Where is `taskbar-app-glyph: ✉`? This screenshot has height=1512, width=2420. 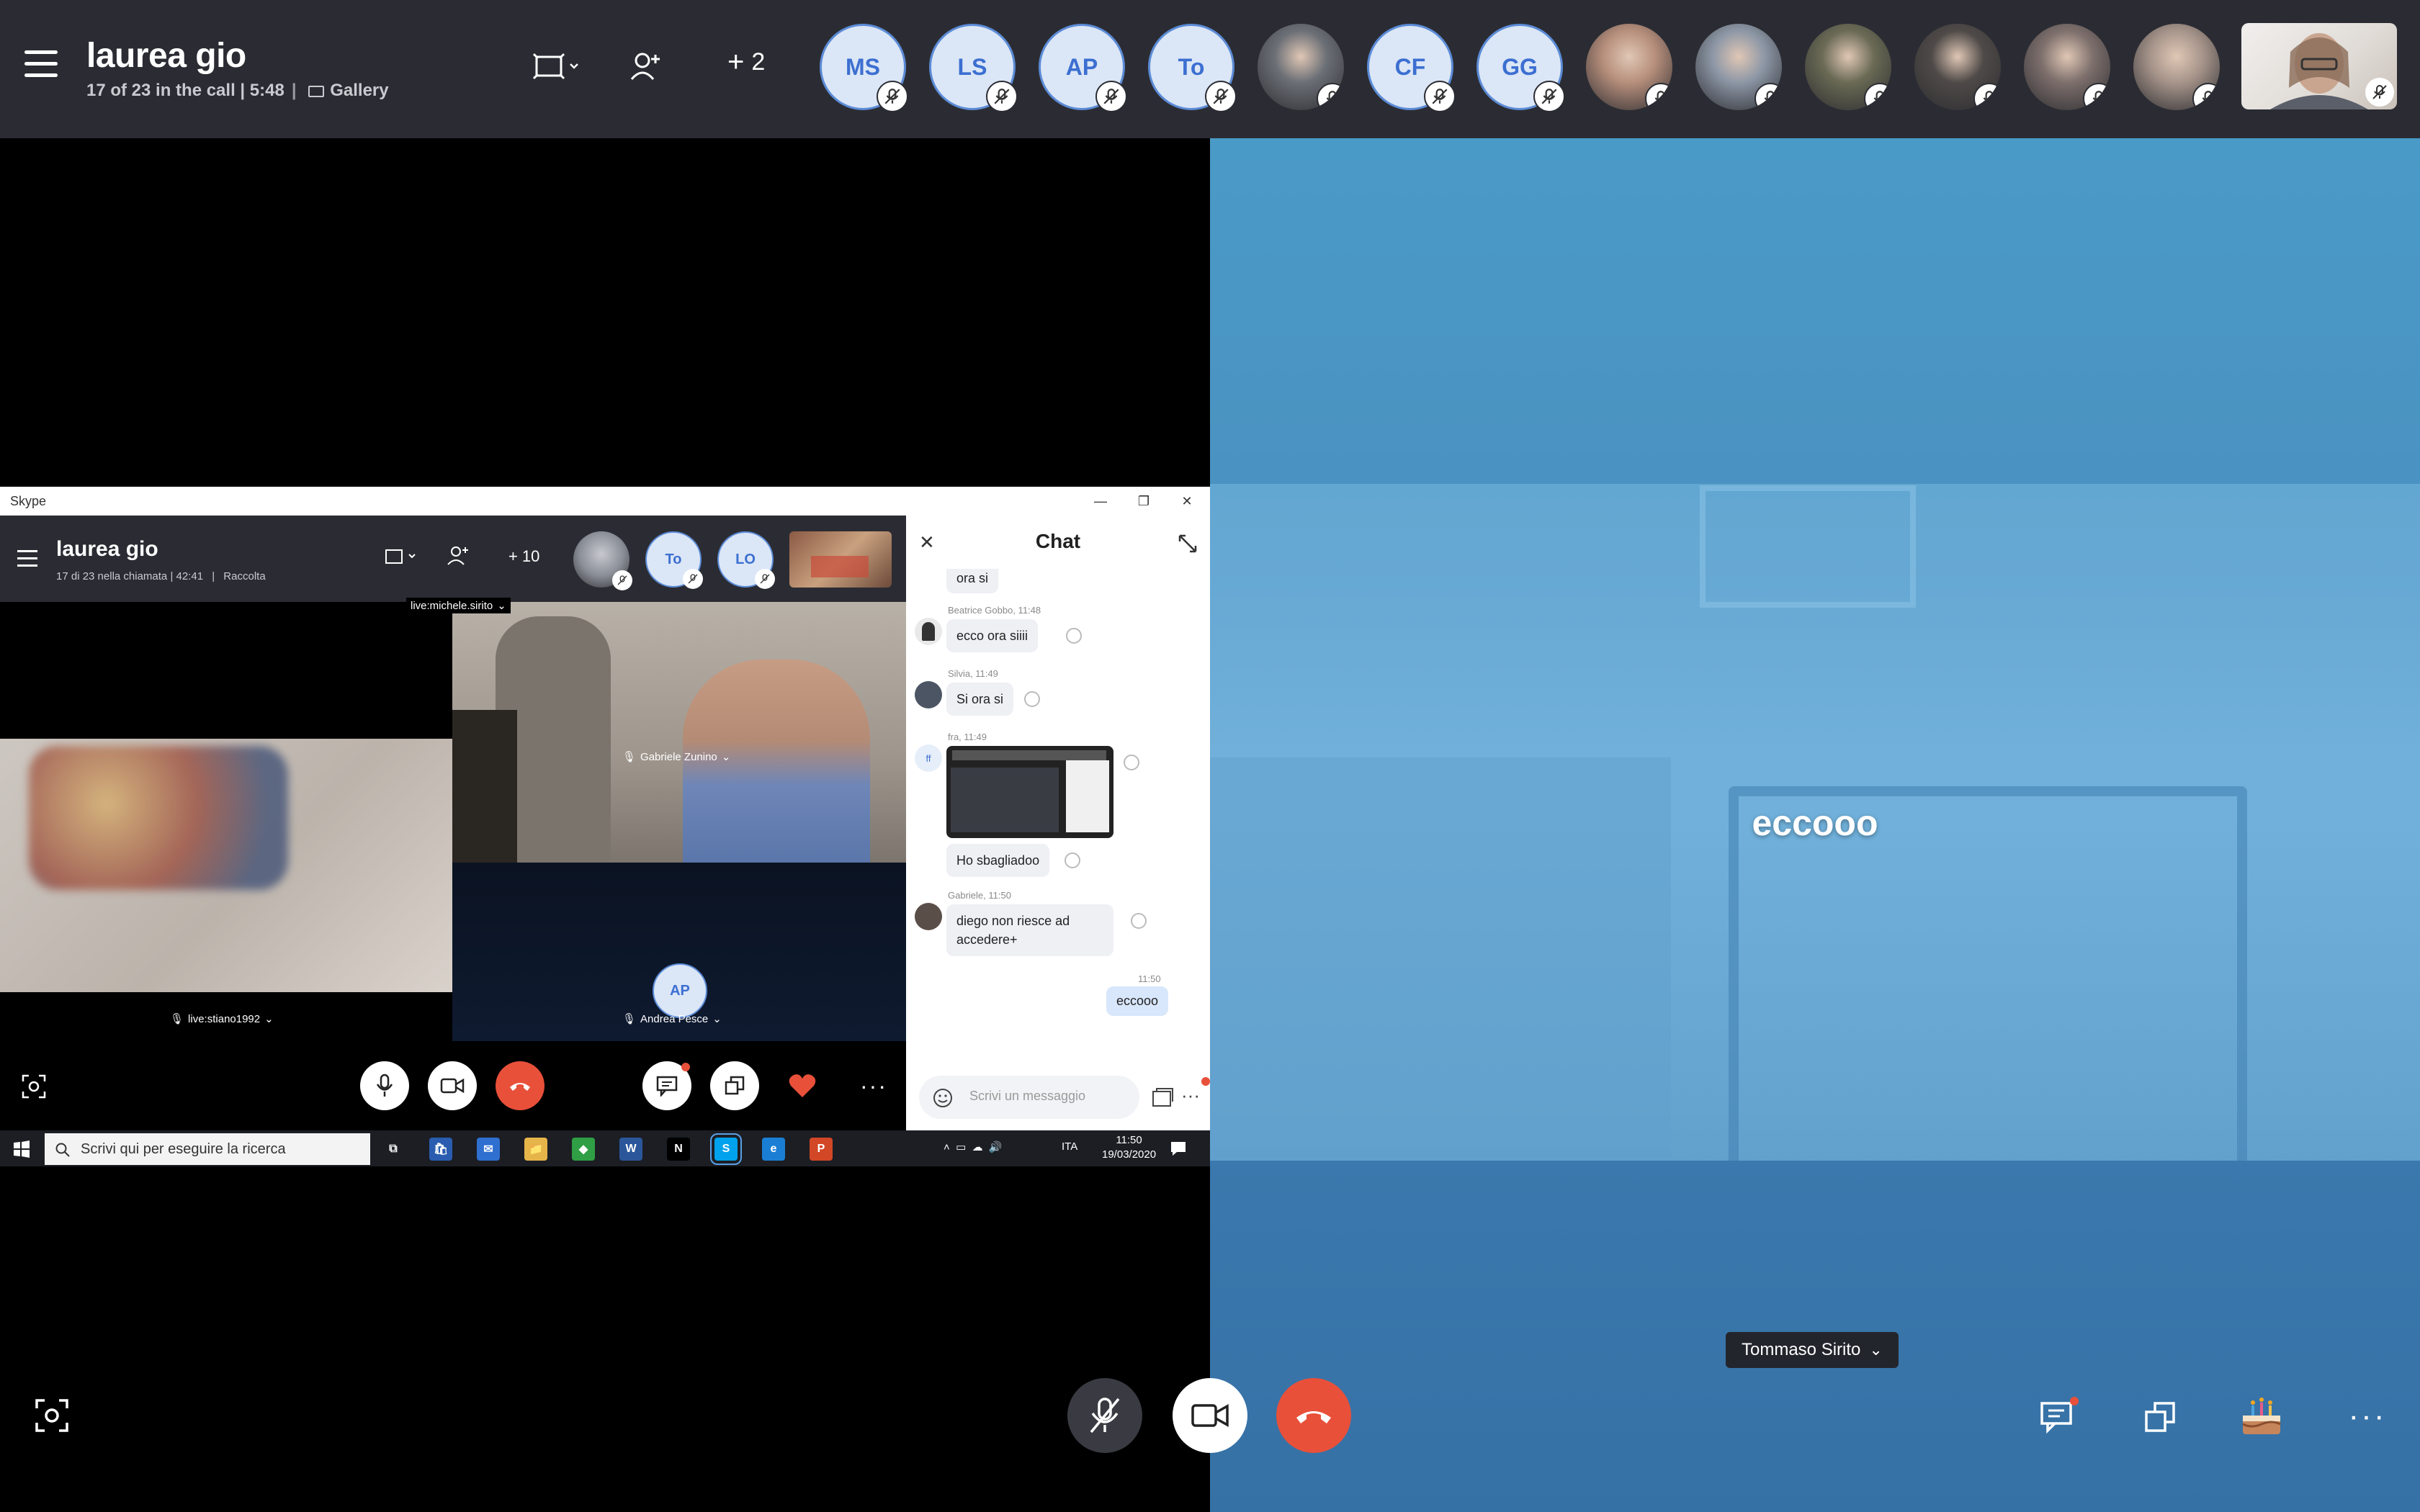
taskbar-app-glyph: ✉ is located at coordinates (488, 1149).